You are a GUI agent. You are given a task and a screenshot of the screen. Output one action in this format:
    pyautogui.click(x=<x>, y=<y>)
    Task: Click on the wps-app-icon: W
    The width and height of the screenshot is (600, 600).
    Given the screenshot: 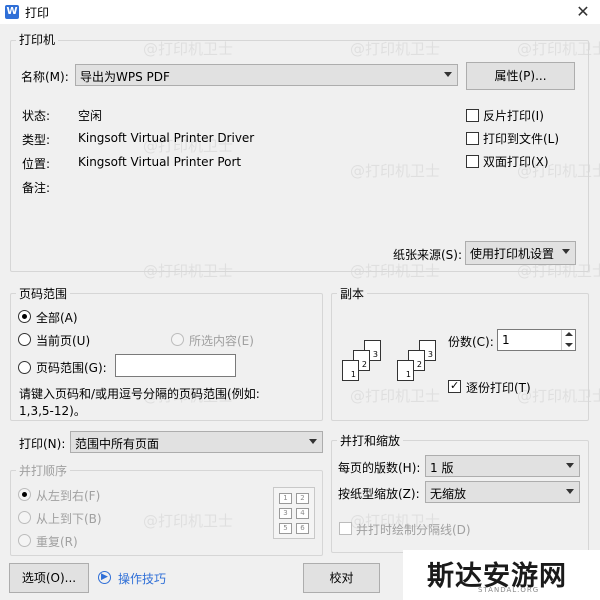 What is the action you would take?
    pyautogui.click(x=12, y=12)
    